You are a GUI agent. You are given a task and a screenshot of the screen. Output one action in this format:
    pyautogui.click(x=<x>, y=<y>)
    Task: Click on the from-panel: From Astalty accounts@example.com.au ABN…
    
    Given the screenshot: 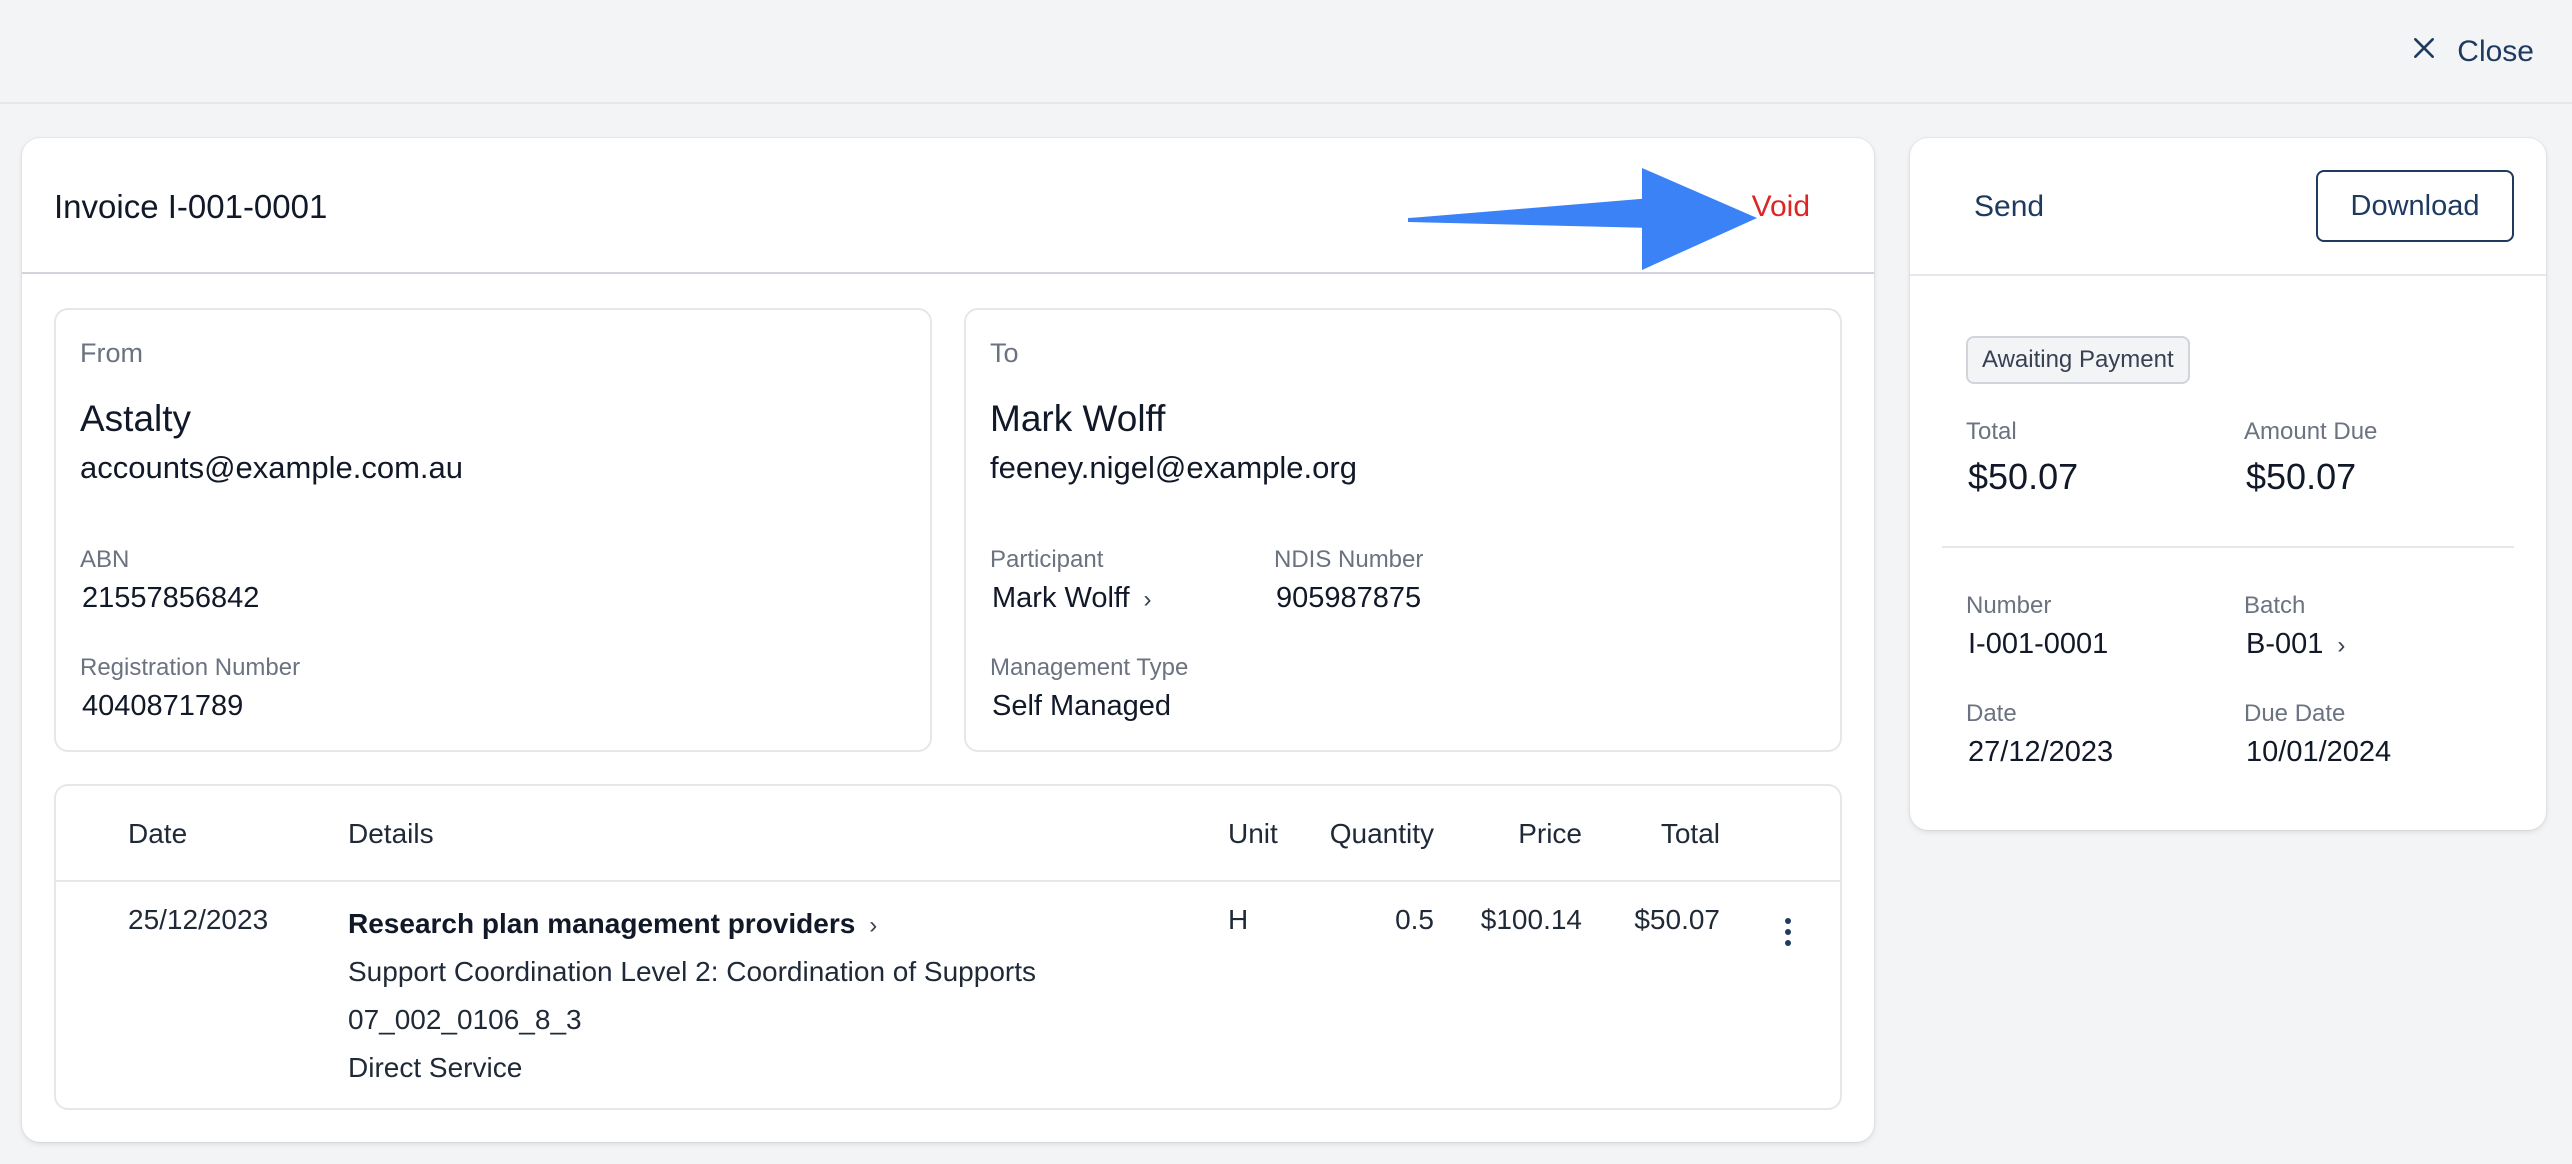 What is the action you would take?
    pyautogui.click(x=493, y=530)
    